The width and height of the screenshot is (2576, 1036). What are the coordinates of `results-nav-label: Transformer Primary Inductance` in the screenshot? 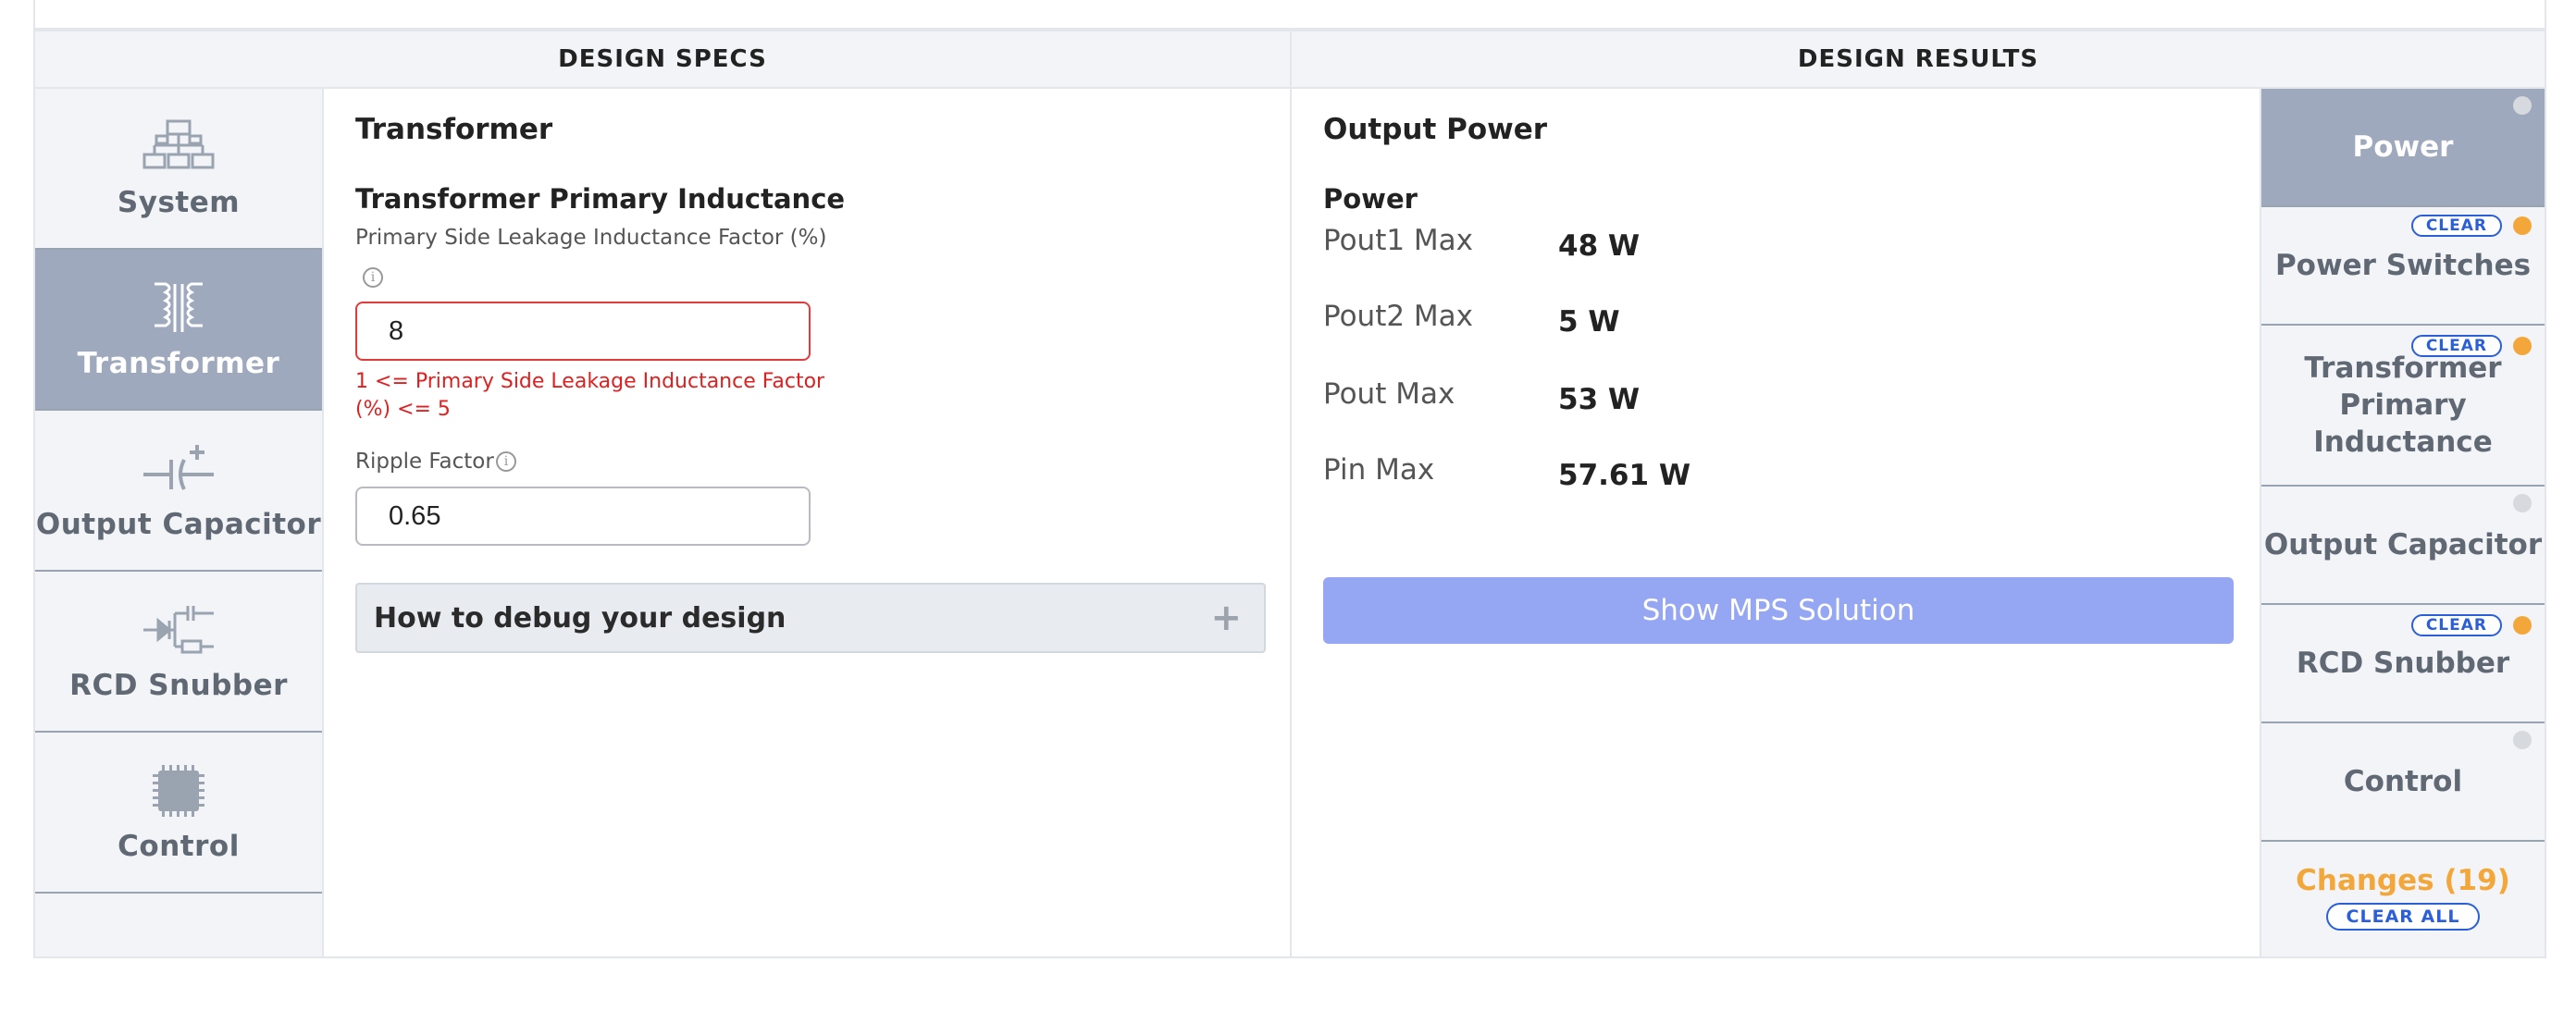 It's located at (2403, 405).